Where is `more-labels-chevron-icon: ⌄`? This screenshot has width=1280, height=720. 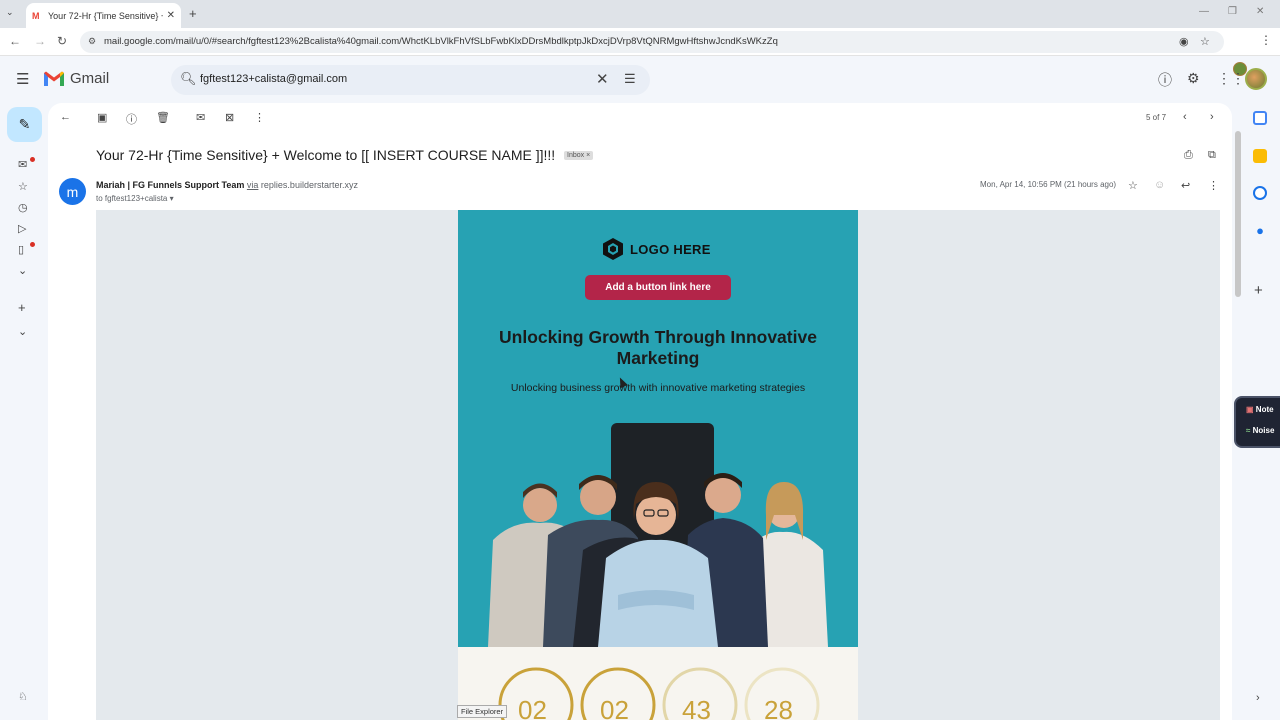 more-labels-chevron-icon: ⌄ is located at coordinates (22, 270).